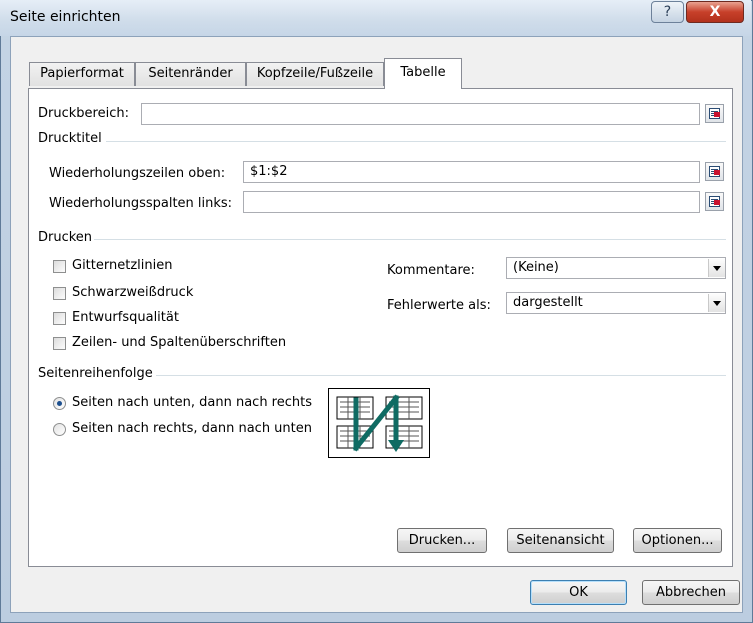 Image resolution: width=753 pixels, height=623 pixels. What do you see at coordinates (65, 17) in the screenshot?
I see `window-title: Seite einrichten` at bounding box center [65, 17].